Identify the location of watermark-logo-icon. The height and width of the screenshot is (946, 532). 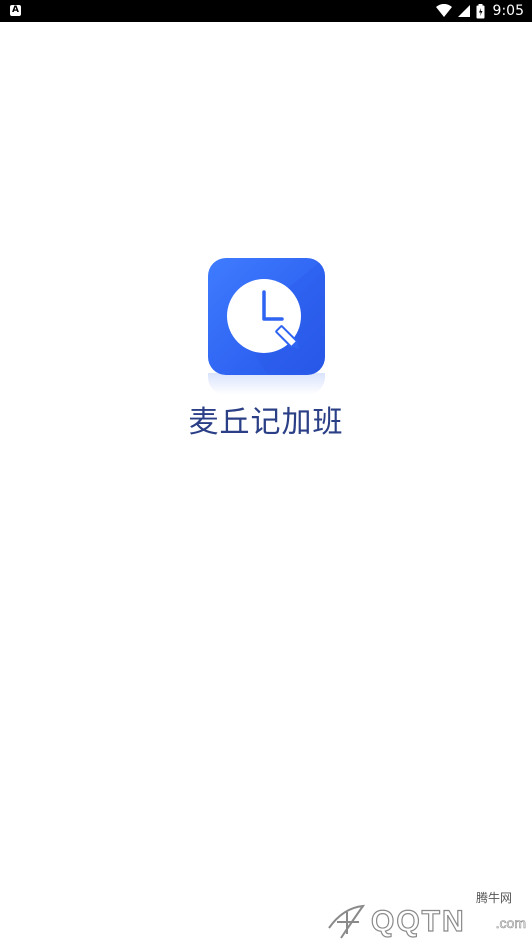
(347, 921).